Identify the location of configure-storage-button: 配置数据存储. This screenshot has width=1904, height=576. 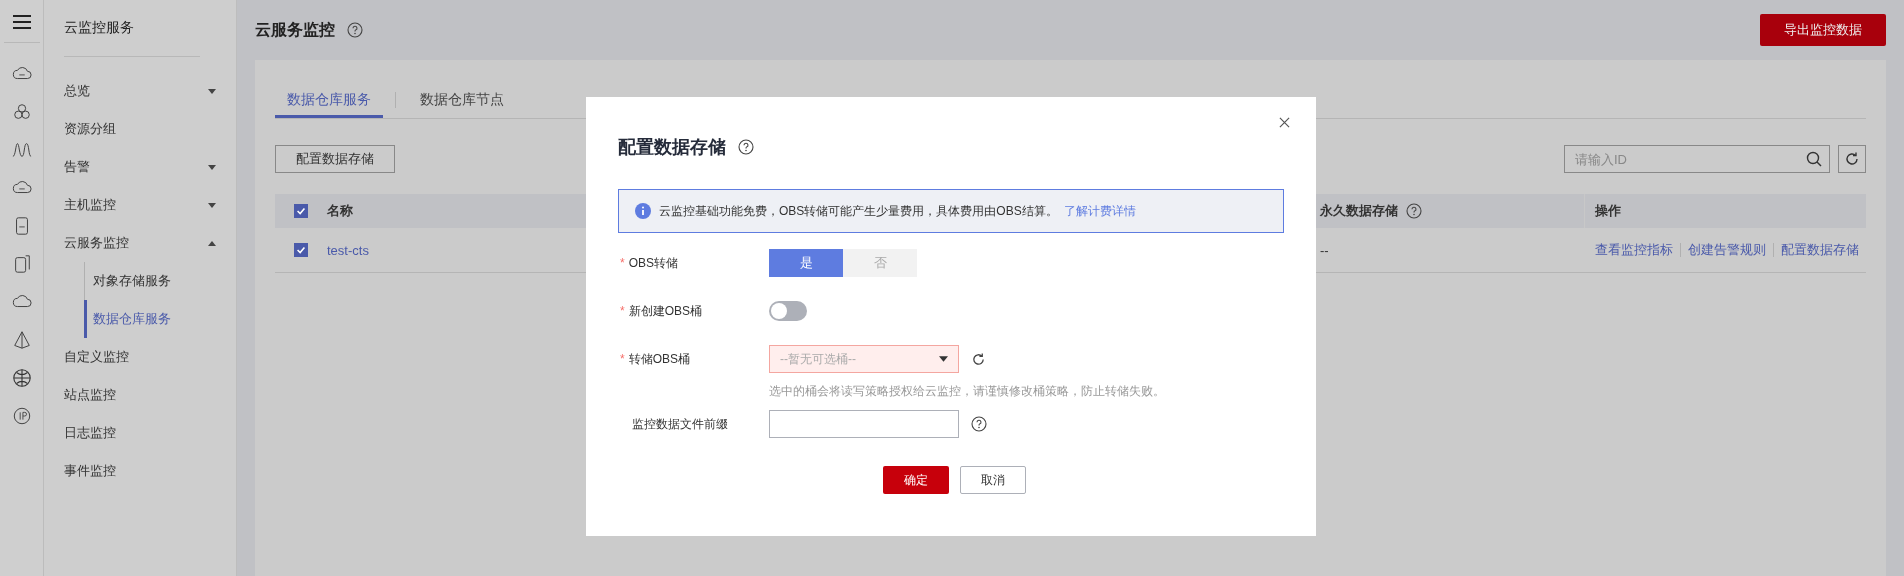
(335, 159).